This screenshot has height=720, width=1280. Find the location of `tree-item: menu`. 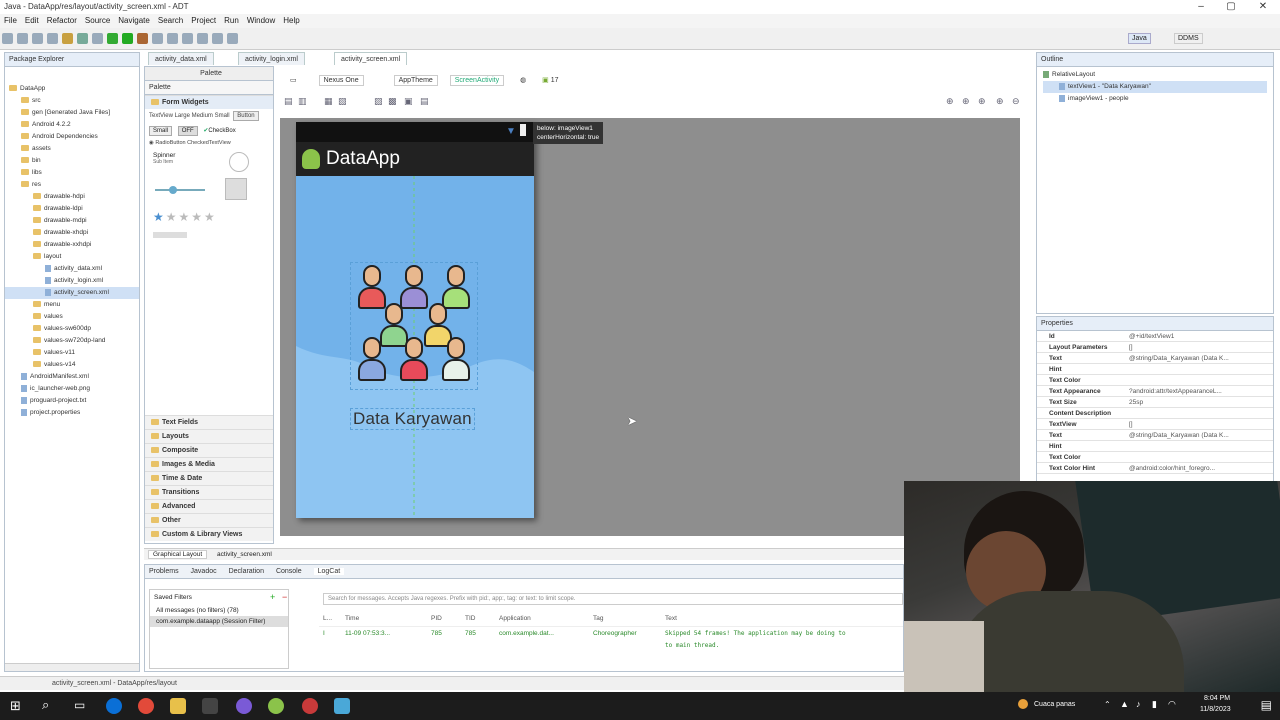

tree-item: menu is located at coordinates (72, 305).